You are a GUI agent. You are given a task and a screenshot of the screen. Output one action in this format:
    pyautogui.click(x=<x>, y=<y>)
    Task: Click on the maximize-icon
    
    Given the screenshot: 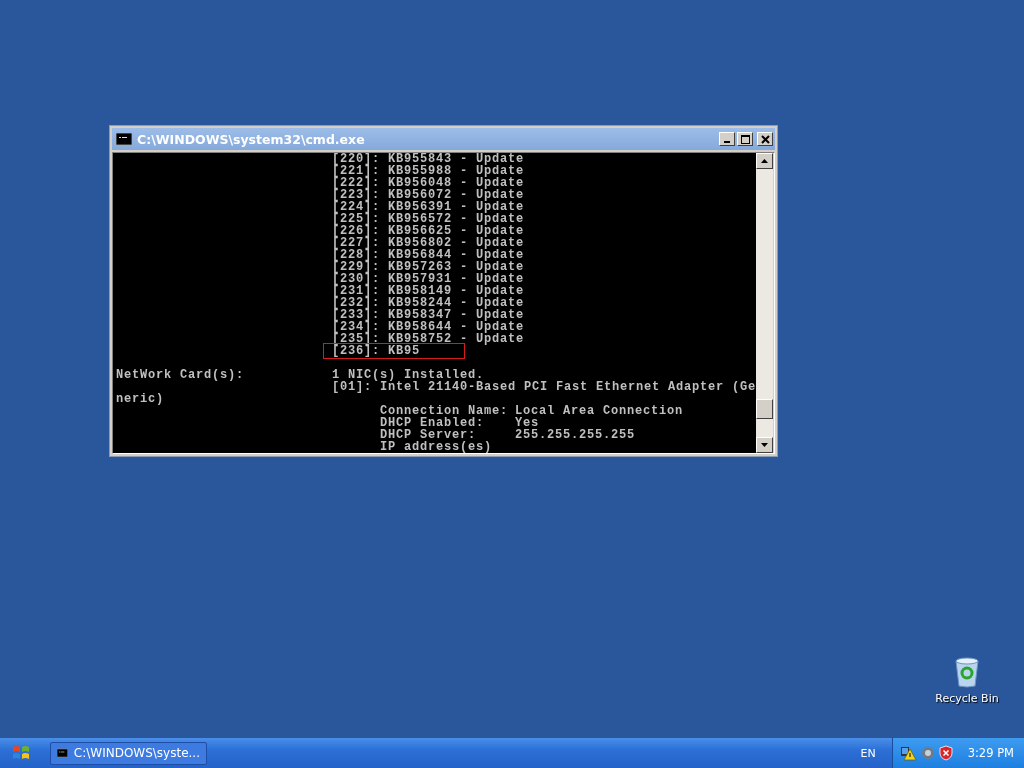 What is the action you would take?
    pyautogui.click(x=745, y=139)
    